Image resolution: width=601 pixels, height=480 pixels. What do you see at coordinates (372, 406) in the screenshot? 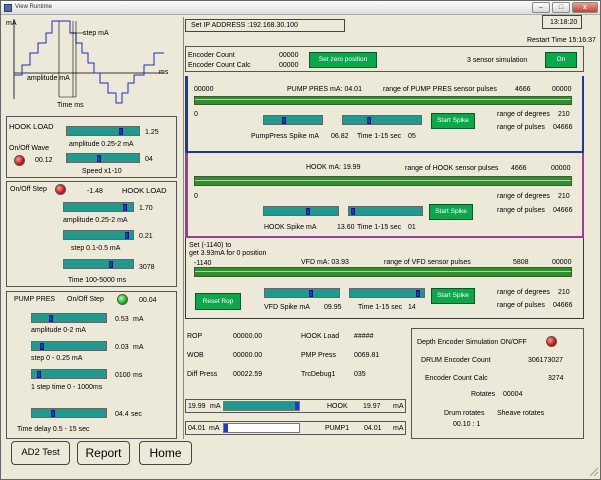
I see `hook-bar-right-value: 19.97` at bounding box center [372, 406].